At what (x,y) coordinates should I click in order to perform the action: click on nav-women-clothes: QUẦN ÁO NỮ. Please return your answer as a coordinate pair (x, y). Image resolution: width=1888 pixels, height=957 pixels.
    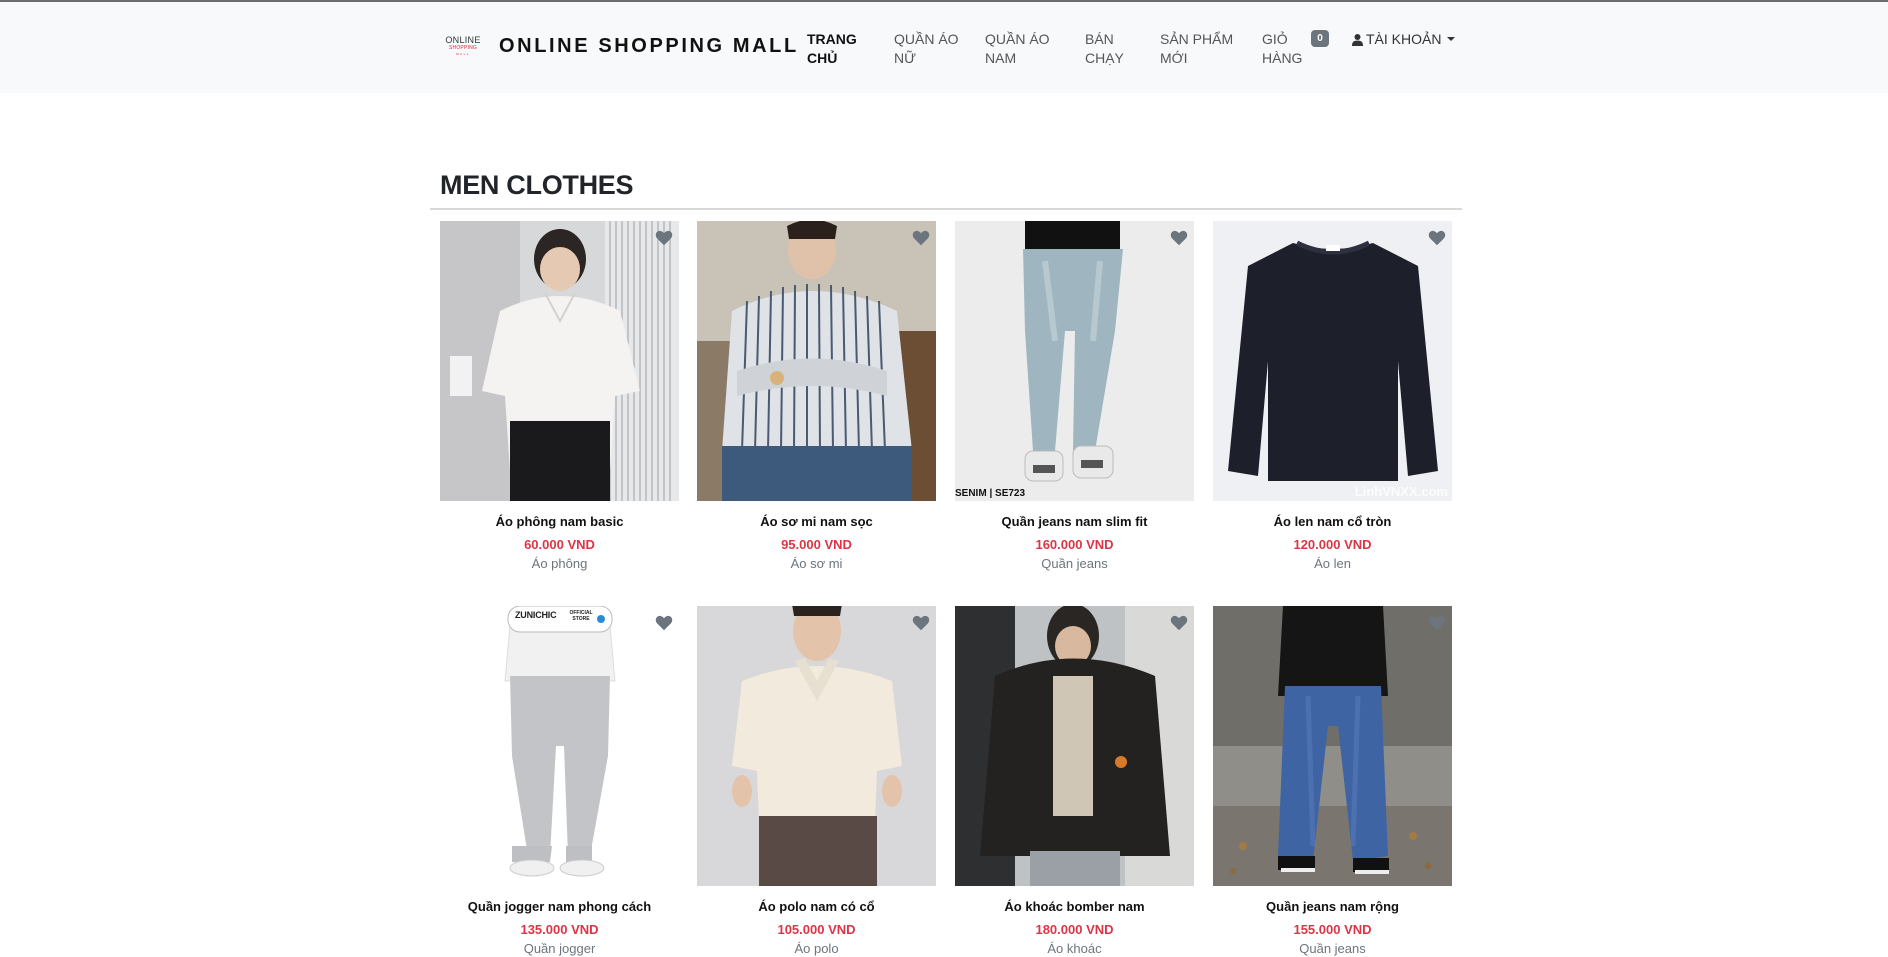
    Looking at the image, I should click on (926, 49).